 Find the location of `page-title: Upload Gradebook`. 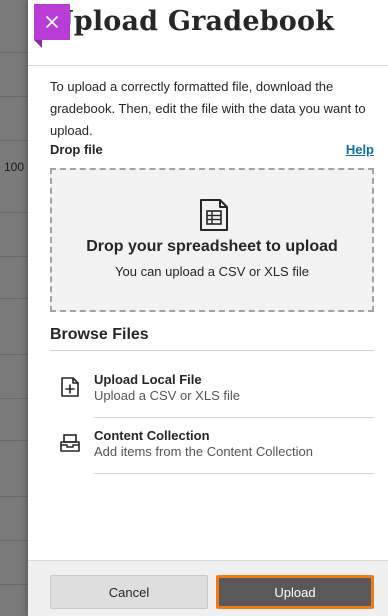

page-title: Upload Gradebook is located at coordinates (192, 21).